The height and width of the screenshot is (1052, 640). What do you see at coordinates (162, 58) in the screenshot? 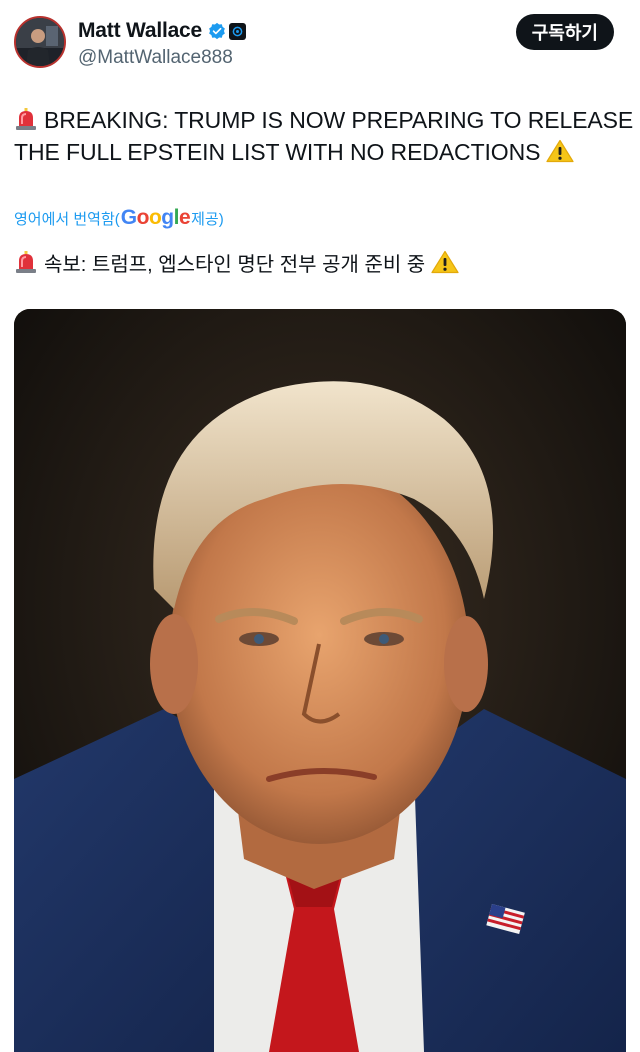
I see `author-handle: @MattWallace888` at bounding box center [162, 58].